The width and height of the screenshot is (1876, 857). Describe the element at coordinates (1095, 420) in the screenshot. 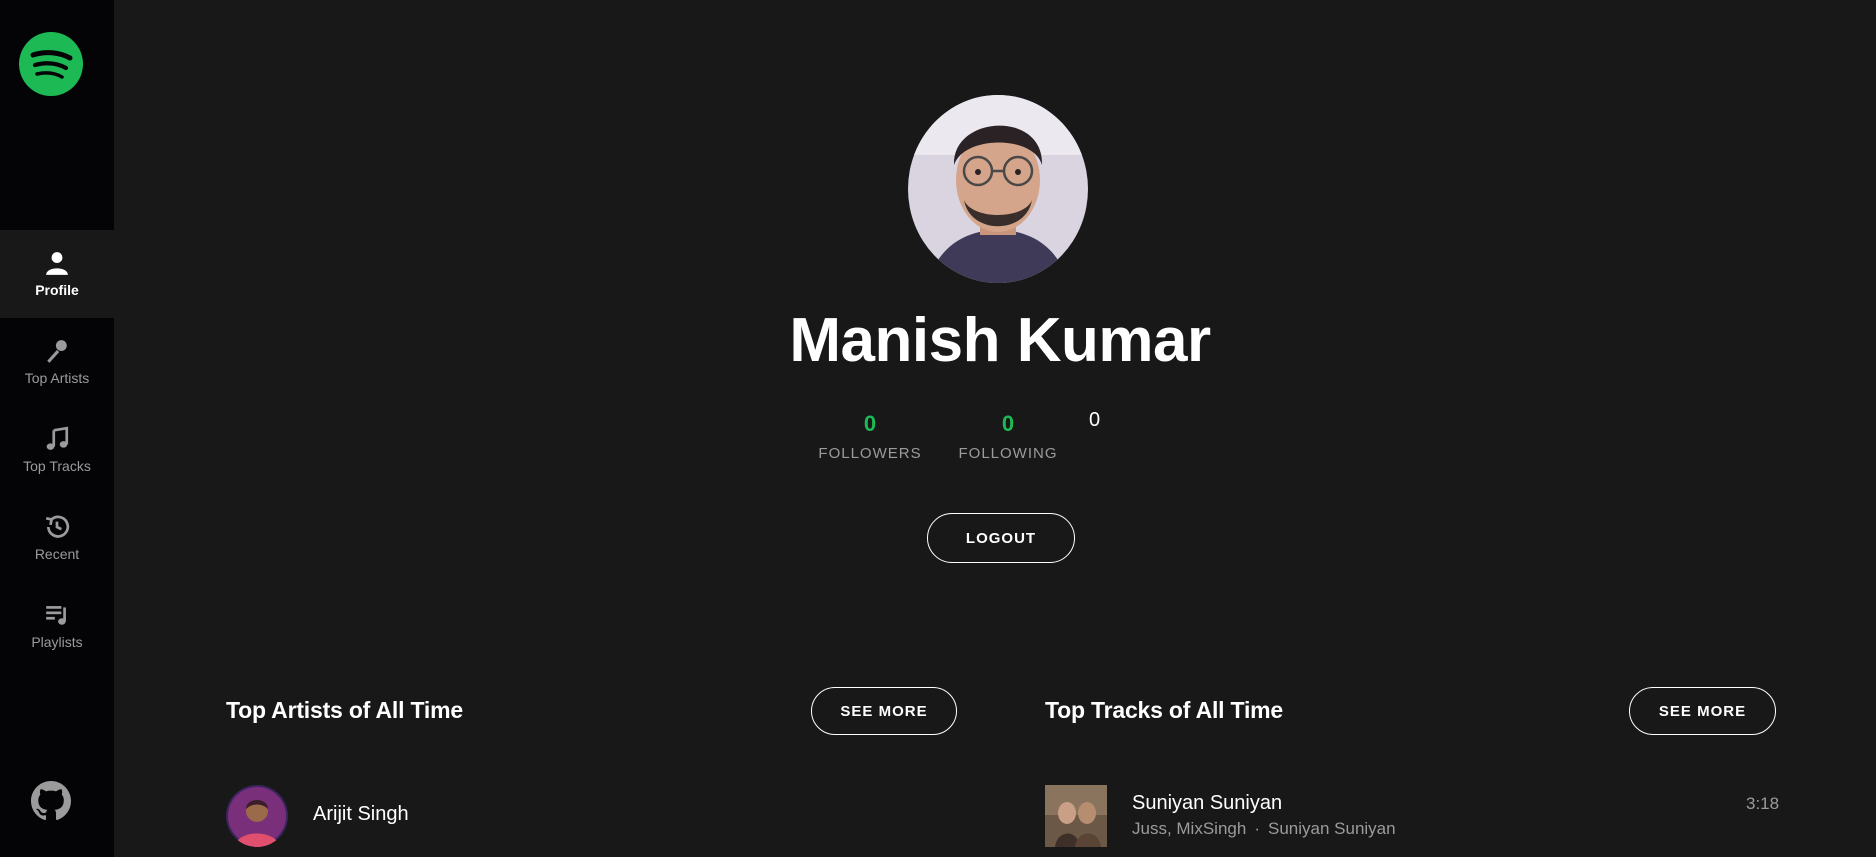

I see `playlists-count: 0` at that location.